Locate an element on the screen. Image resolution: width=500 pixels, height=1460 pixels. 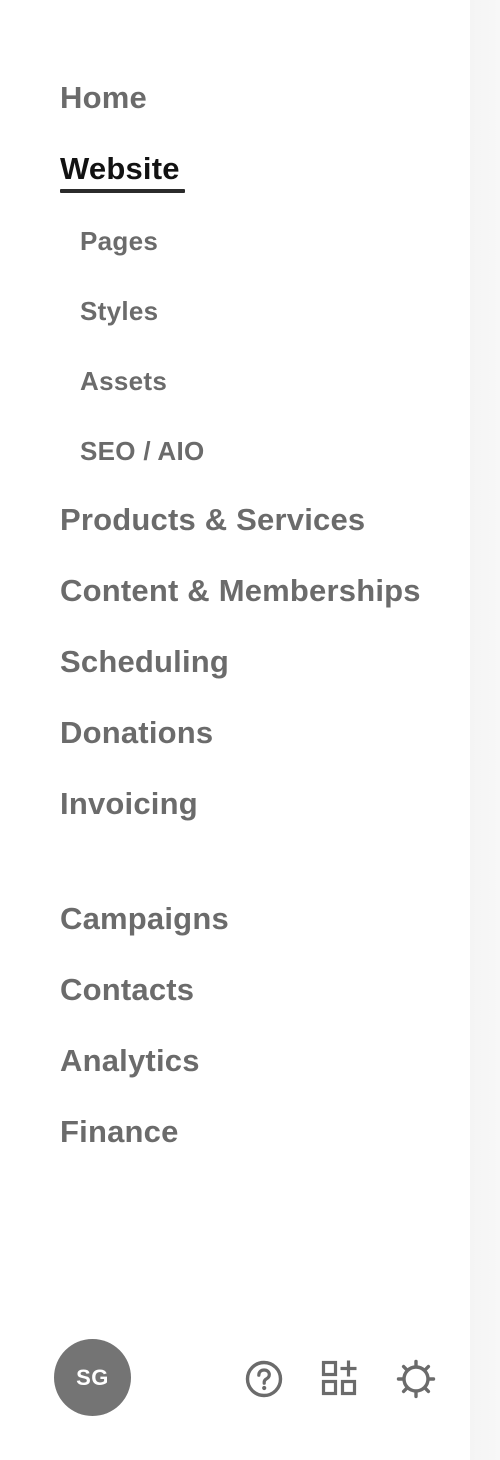
avatar: SG is located at coordinates (92, 1377).